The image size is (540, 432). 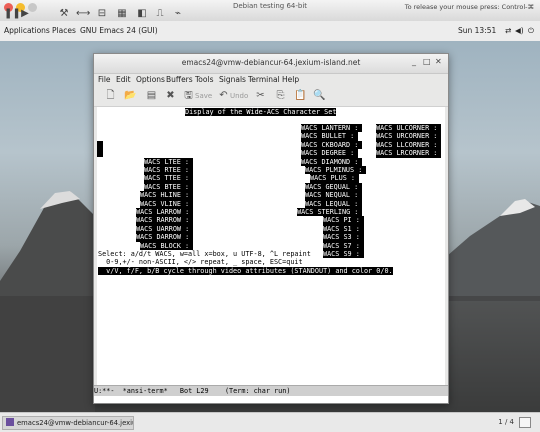 What do you see at coordinates (151, 95) in the screenshot?
I see `dired-icon: ▤` at bounding box center [151, 95].